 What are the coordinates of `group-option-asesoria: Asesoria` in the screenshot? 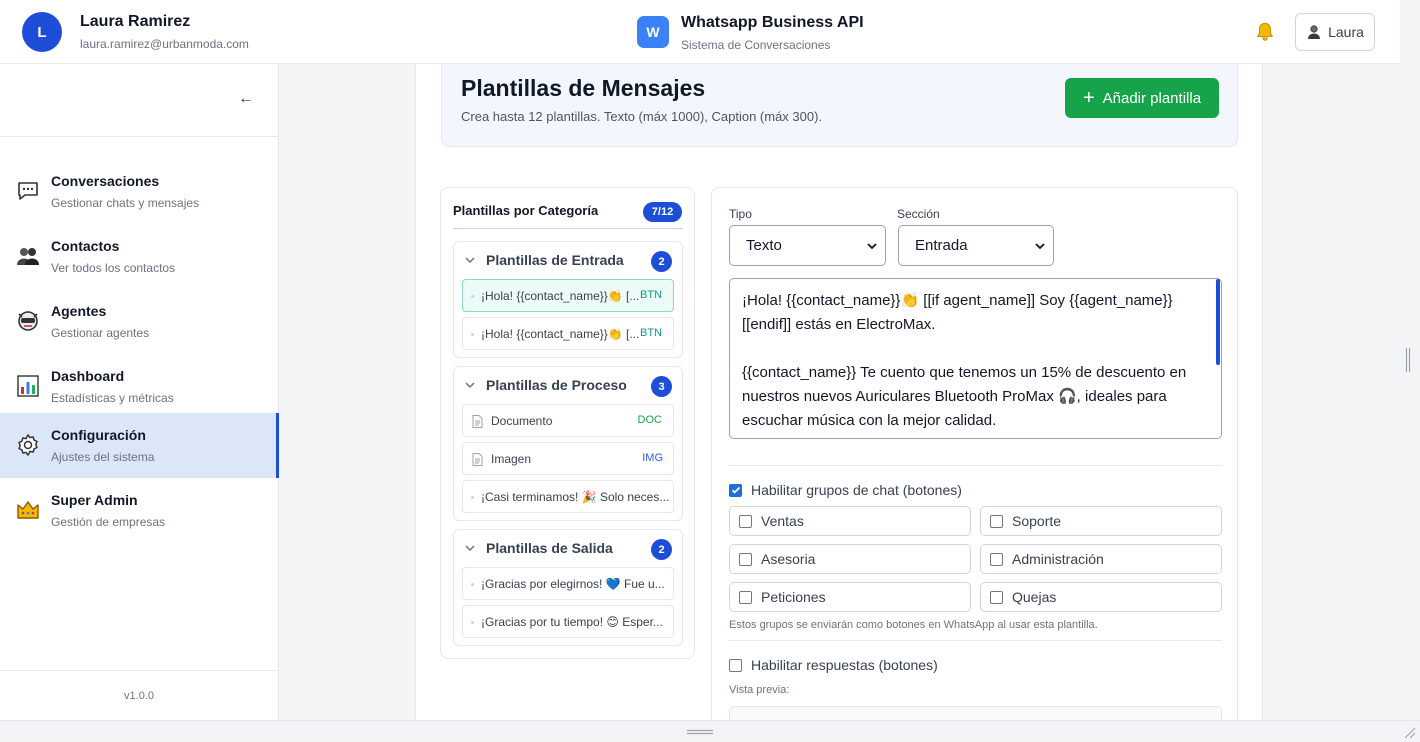 It's located at (850, 559).